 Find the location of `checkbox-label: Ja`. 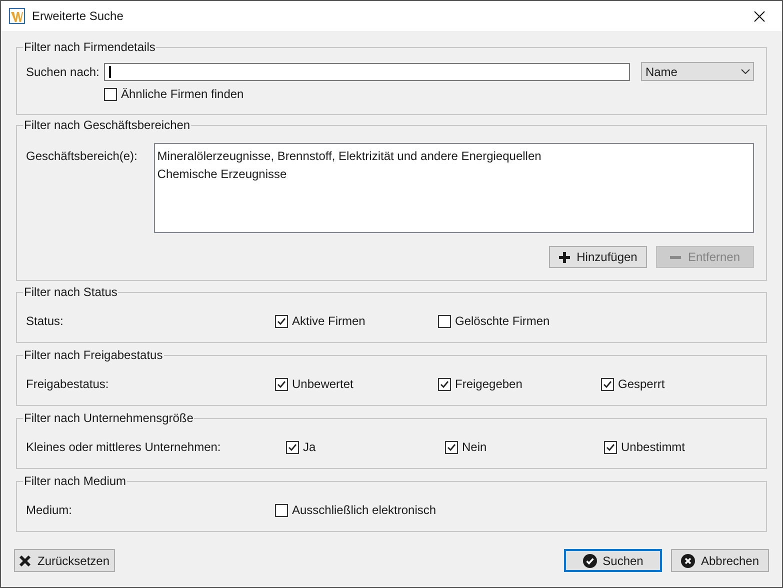

checkbox-label: Ja is located at coordinates (309, 447).